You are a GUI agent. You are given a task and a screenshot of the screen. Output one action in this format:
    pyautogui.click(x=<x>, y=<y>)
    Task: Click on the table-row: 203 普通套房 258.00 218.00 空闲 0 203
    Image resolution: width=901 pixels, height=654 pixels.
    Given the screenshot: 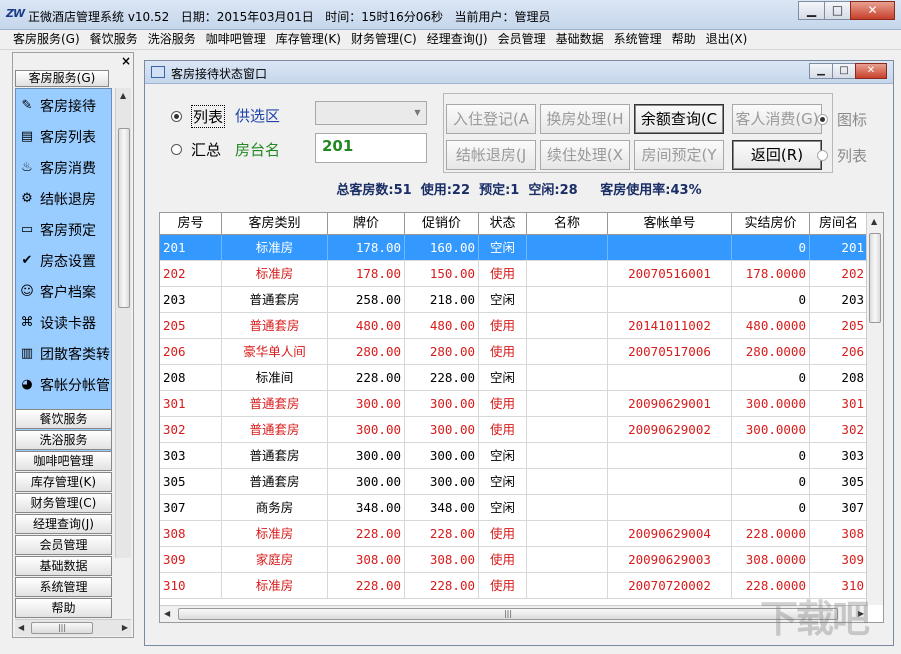 What is the action you would take?
    pyautogui.click(x=514, y=300)
    